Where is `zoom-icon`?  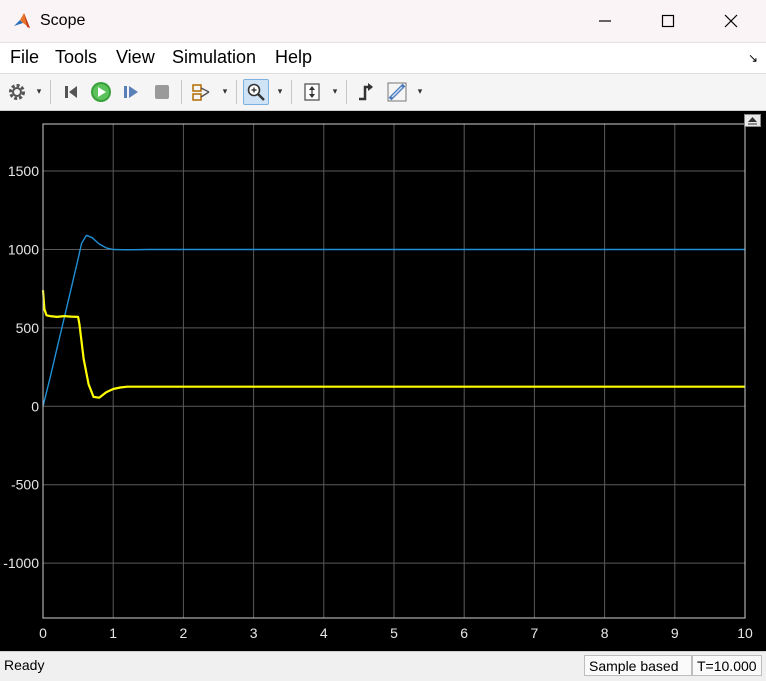
zoom-icon is located at coordinates (256, 92).